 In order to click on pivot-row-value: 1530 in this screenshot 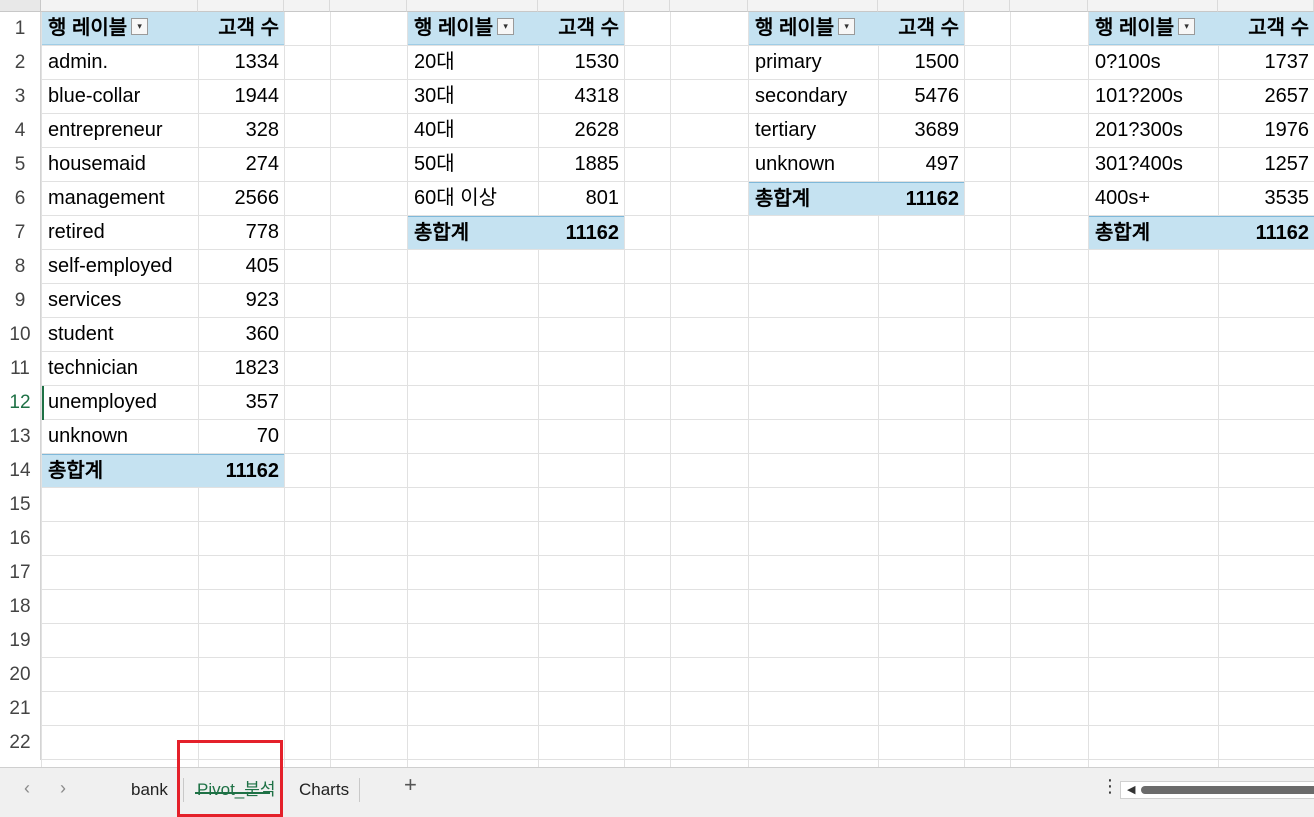, I will do `click(581, 62)`.